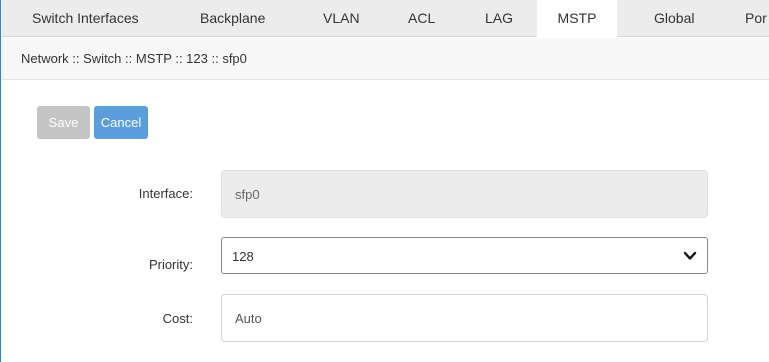 The image size is (769, 362). Describe the element at coordinates (134, 58) in the screenshot. I see `breadcrumb: Network :: Switch :: MSTP :: 123 :: sfp0` at that location.